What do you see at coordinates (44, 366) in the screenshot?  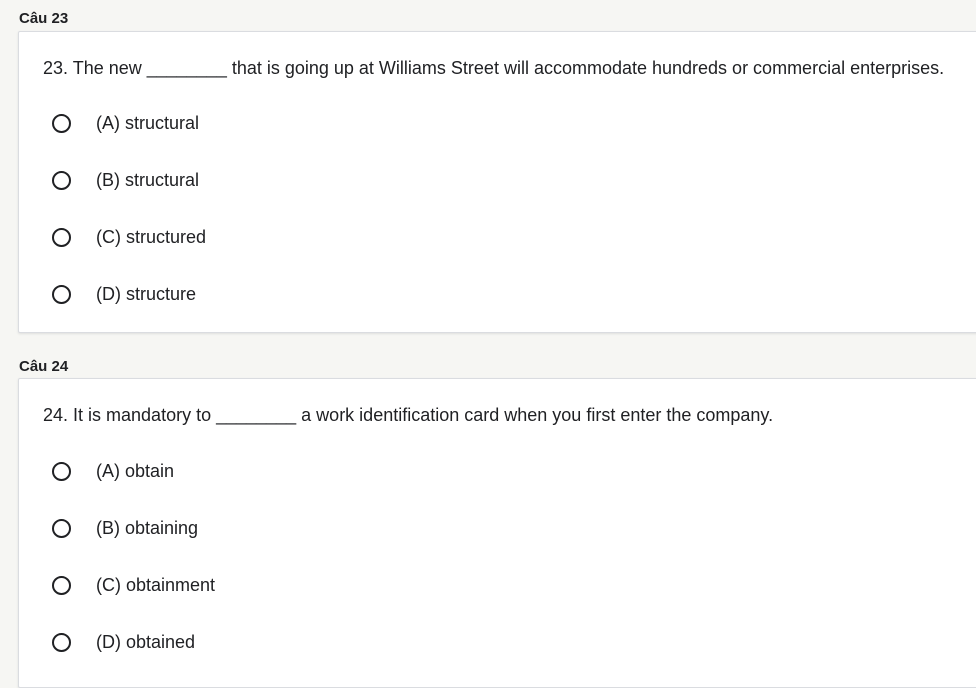 I see `section-label-q24: Câu 24` at bounding box center [44, 366].